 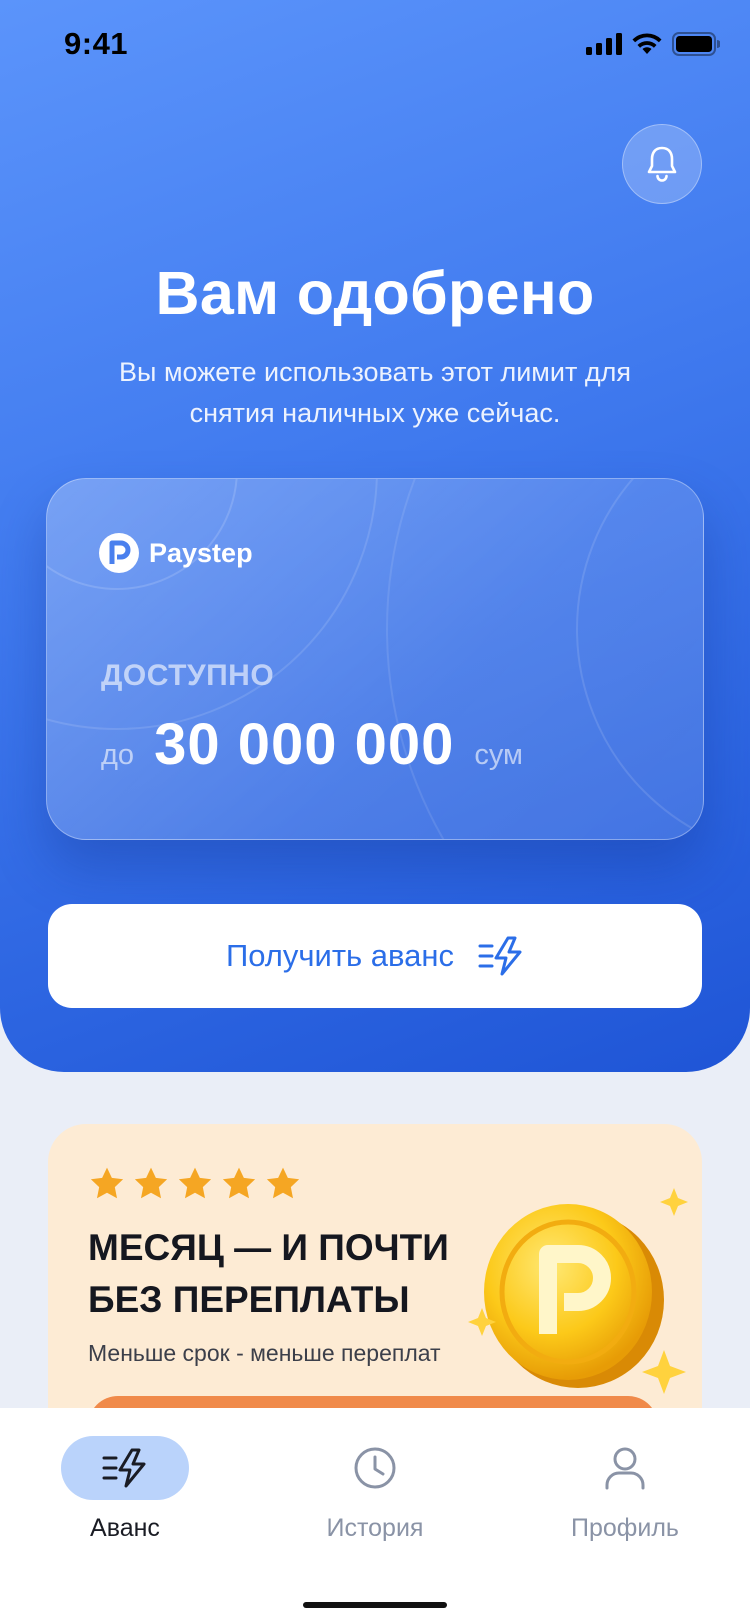 What do you see at coordinates (125, 1528) in the screenshot?
I see `tab-advance-label: Аванс` at bounding box center [125, 1528].